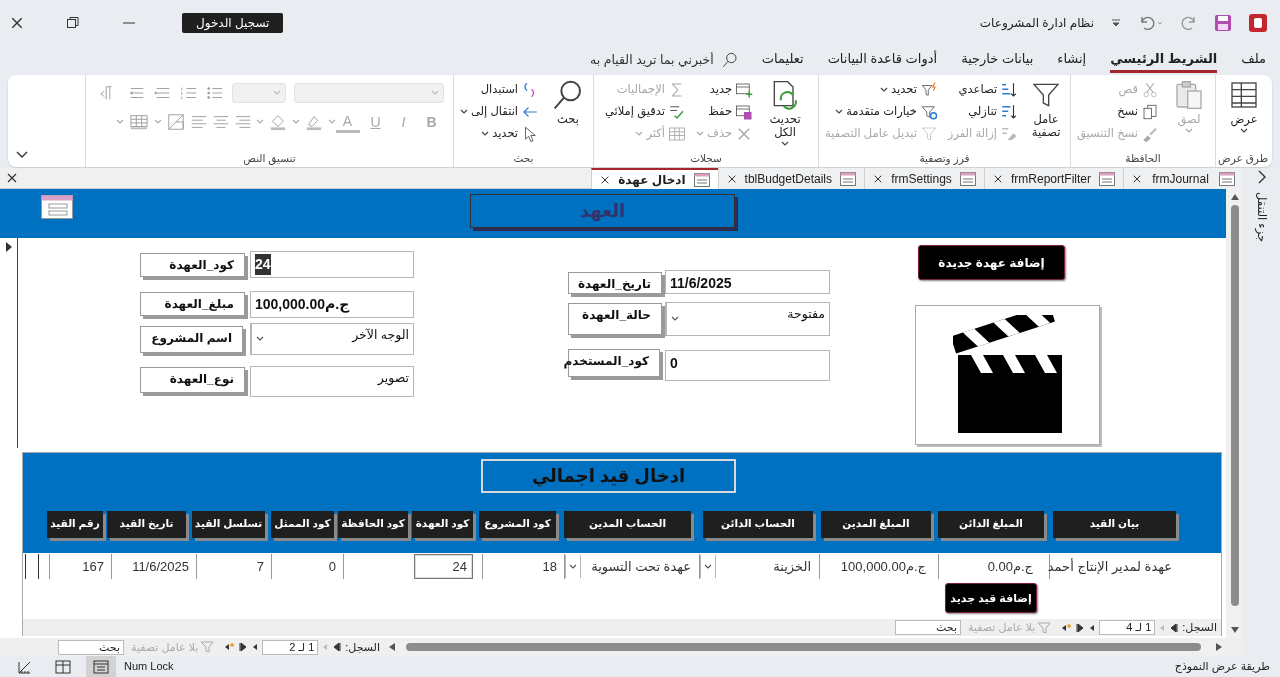 Image resolution: width=1280 pixels, height=677 pixels. Describe the element at coordinates (373, 524) in the screenshot. I see `column-header: كود الحافظة` at that location.